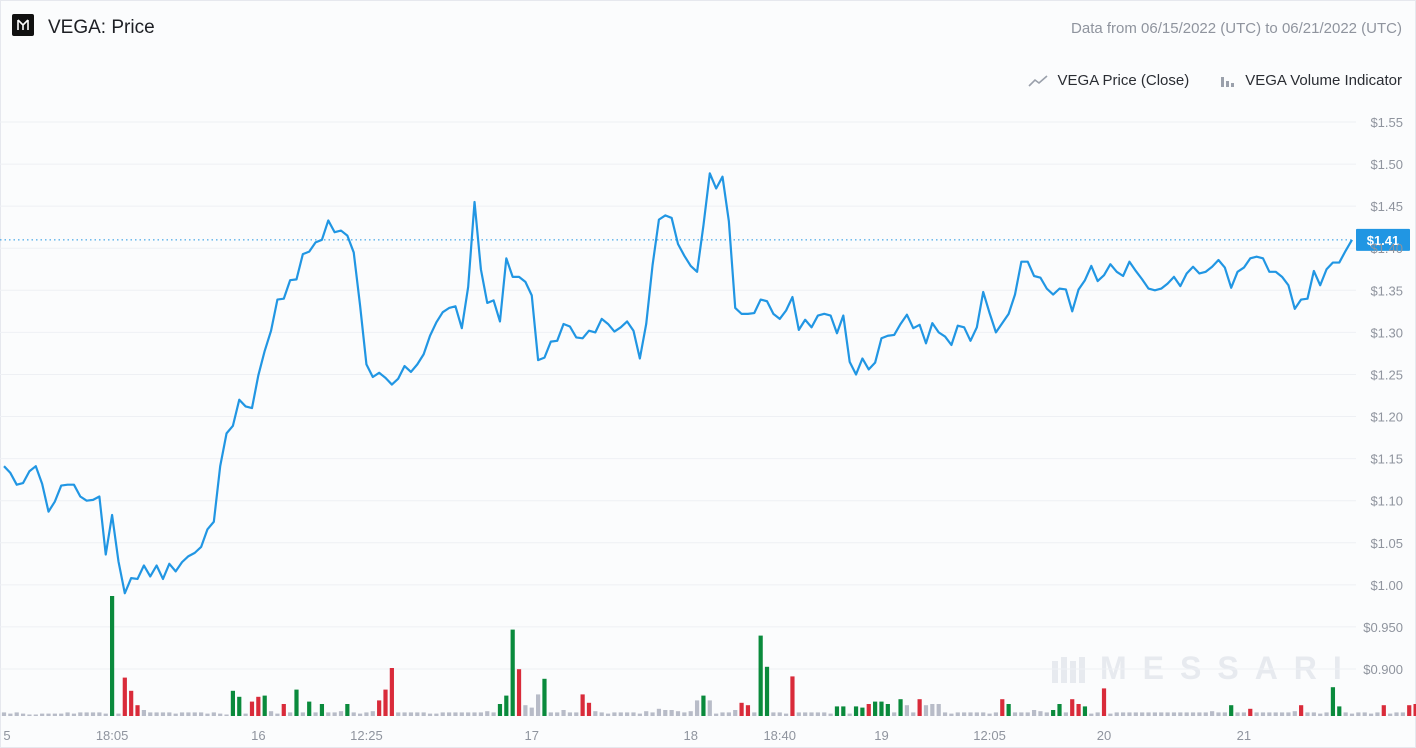 The height and width of the screenshot is (748, 1416). What do you see at coordinates (1386, 248) in the screenshot?
I see `y-tick-label: $1.40` at bounding box center [1386, 248].